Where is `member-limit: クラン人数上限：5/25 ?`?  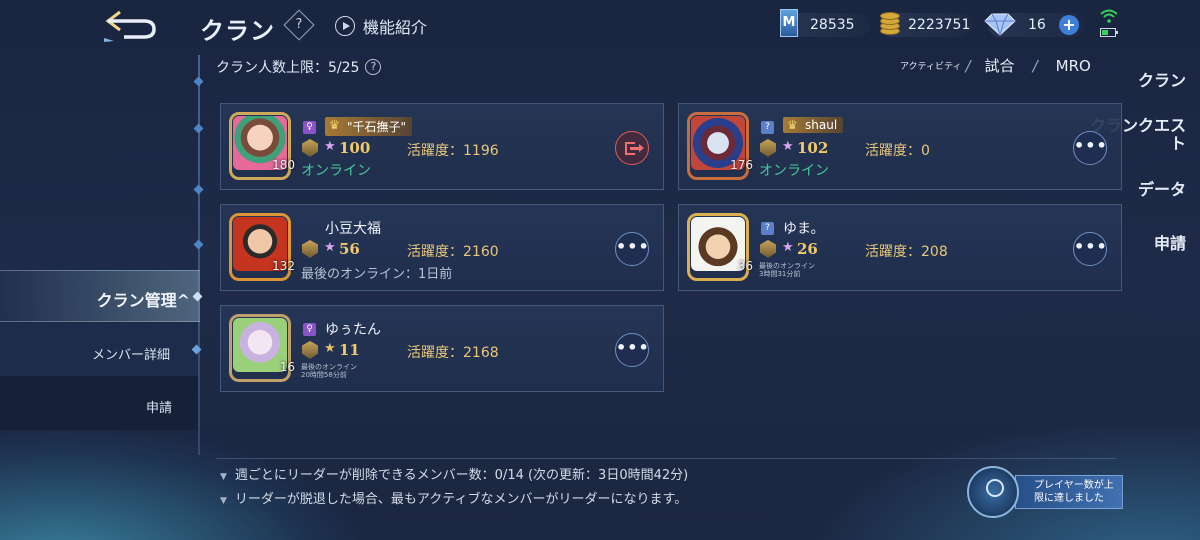
member-limit: クラン人数上限：5/25 ? is located at coordinates (299, 67).